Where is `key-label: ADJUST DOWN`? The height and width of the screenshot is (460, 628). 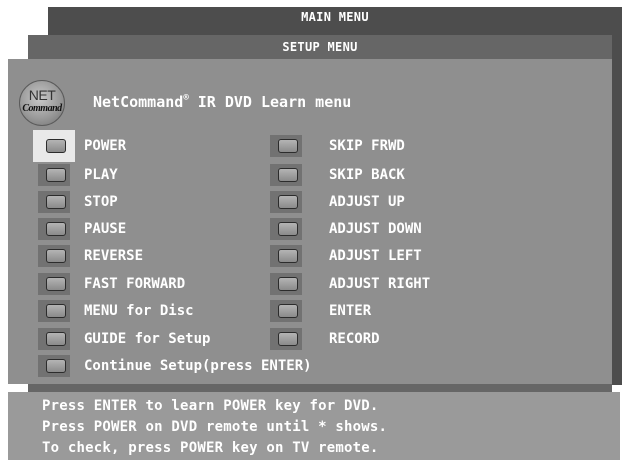
key-label: ADJUST DOWN is located at coordinates (375, 229).